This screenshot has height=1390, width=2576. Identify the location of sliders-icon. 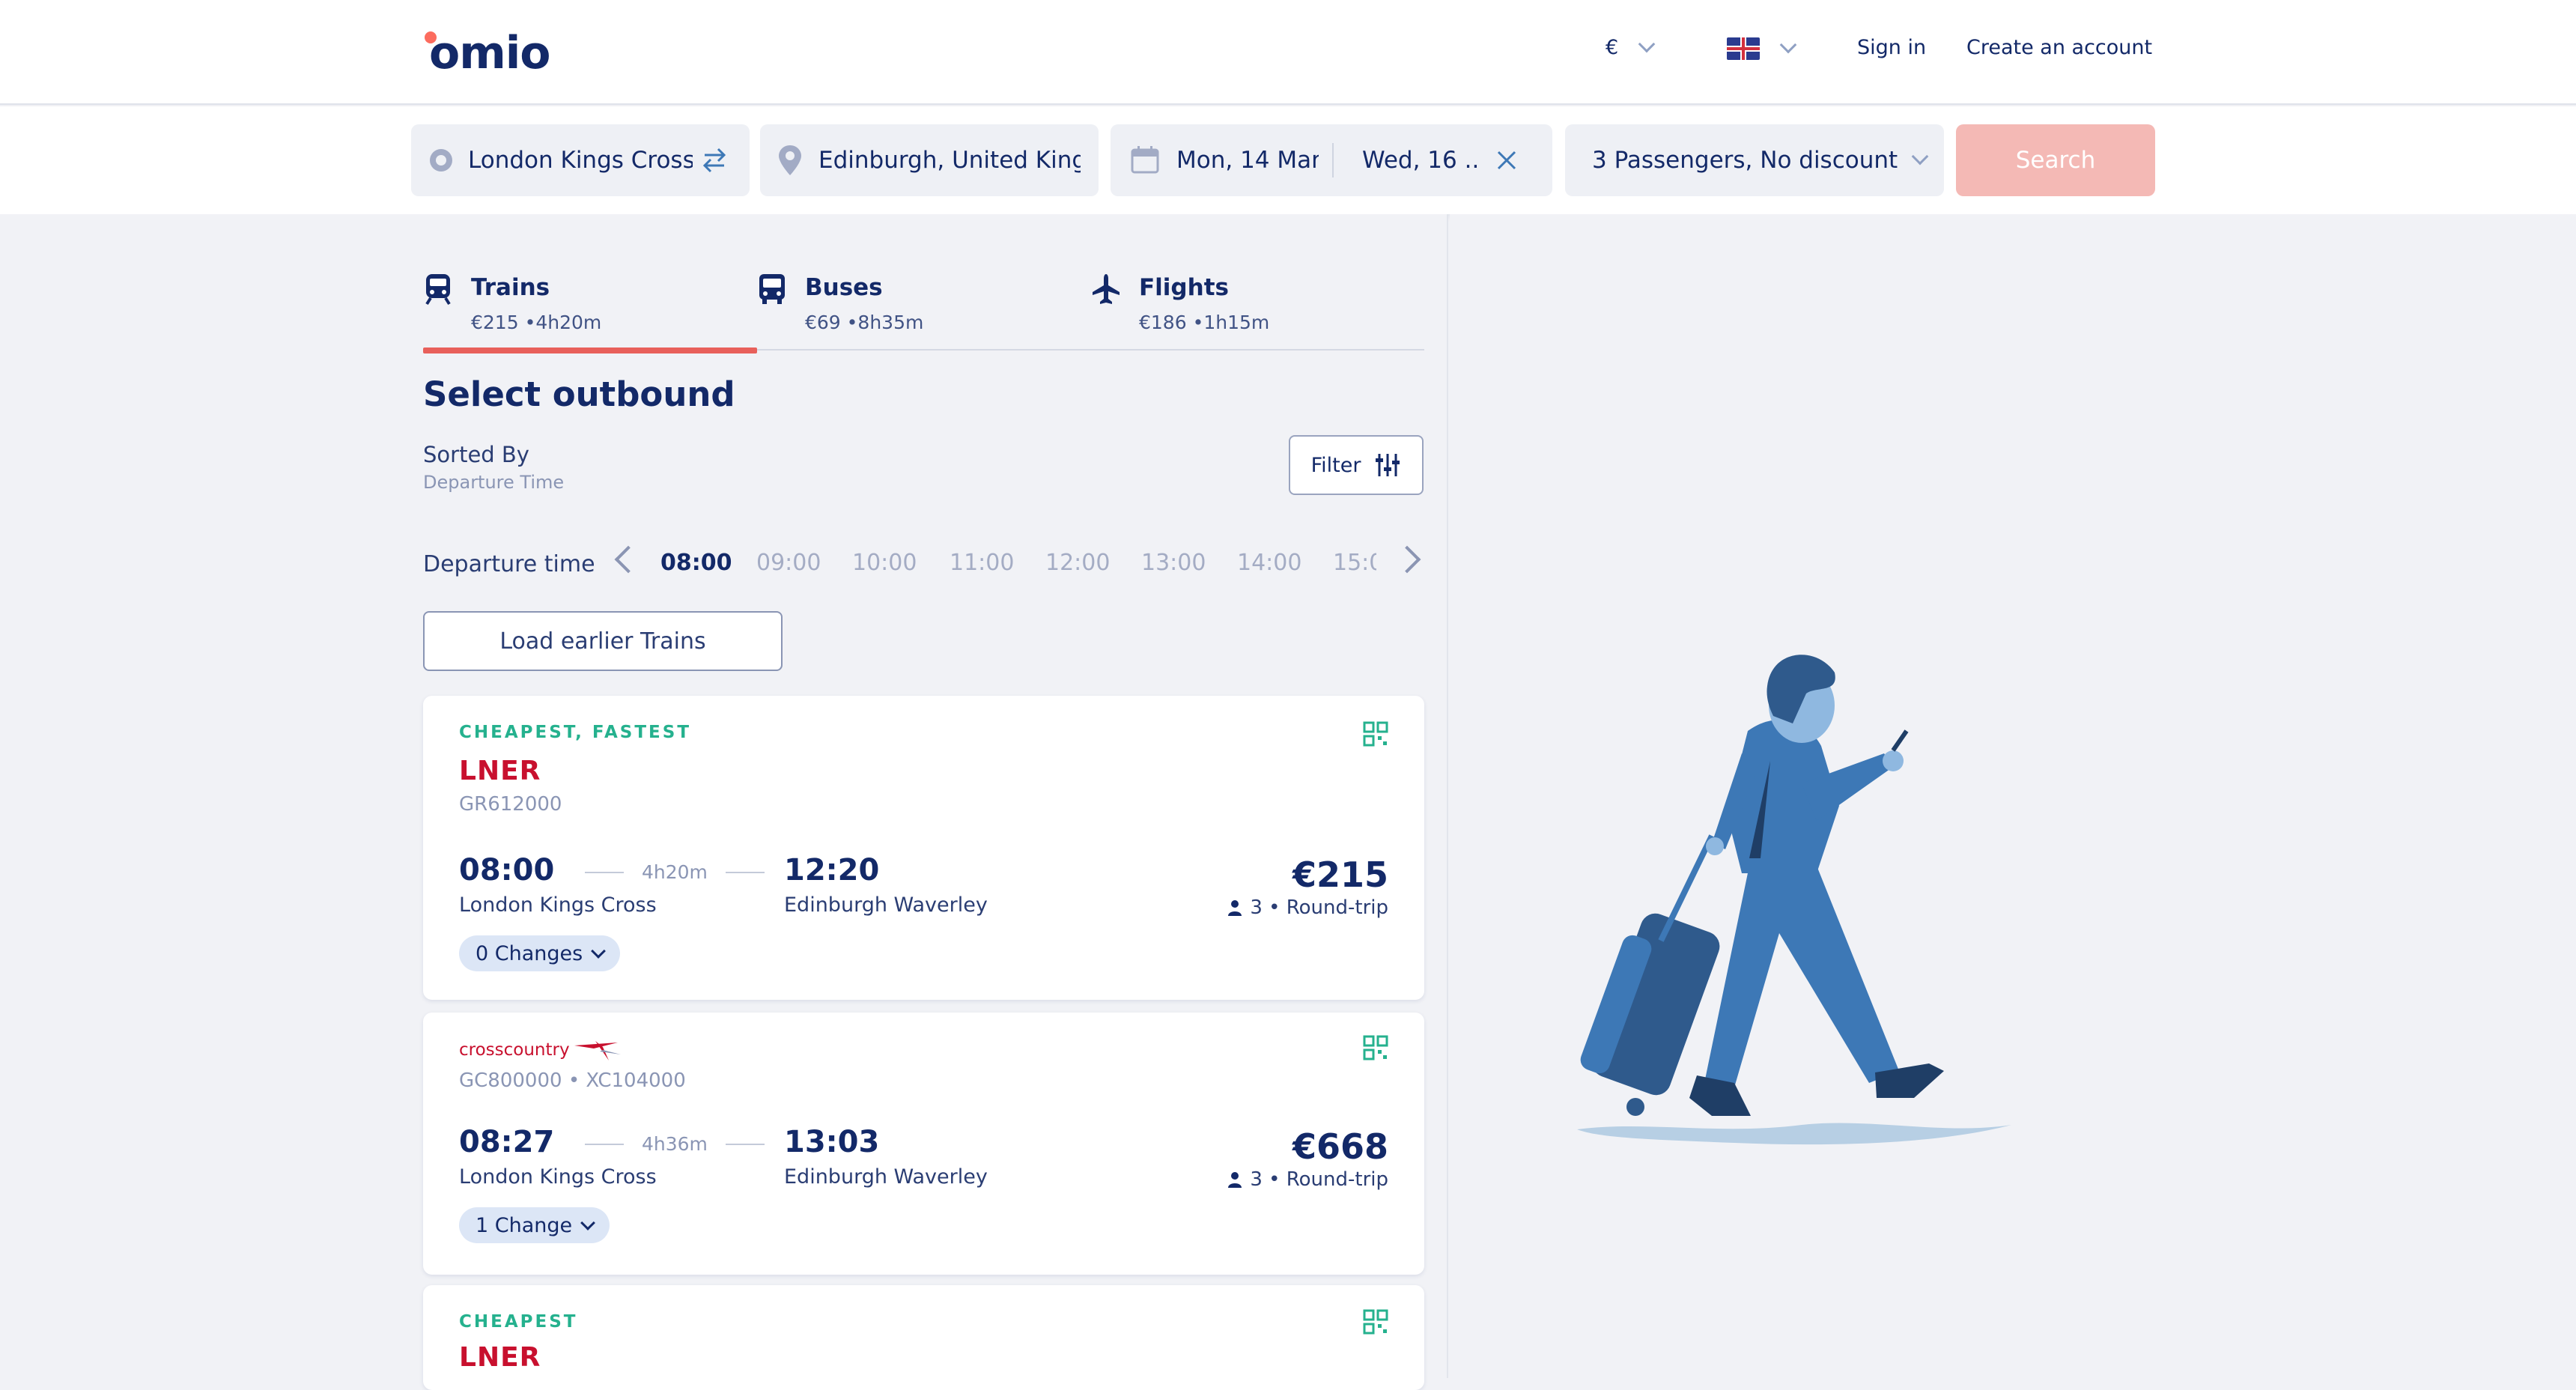
(1388, 465).